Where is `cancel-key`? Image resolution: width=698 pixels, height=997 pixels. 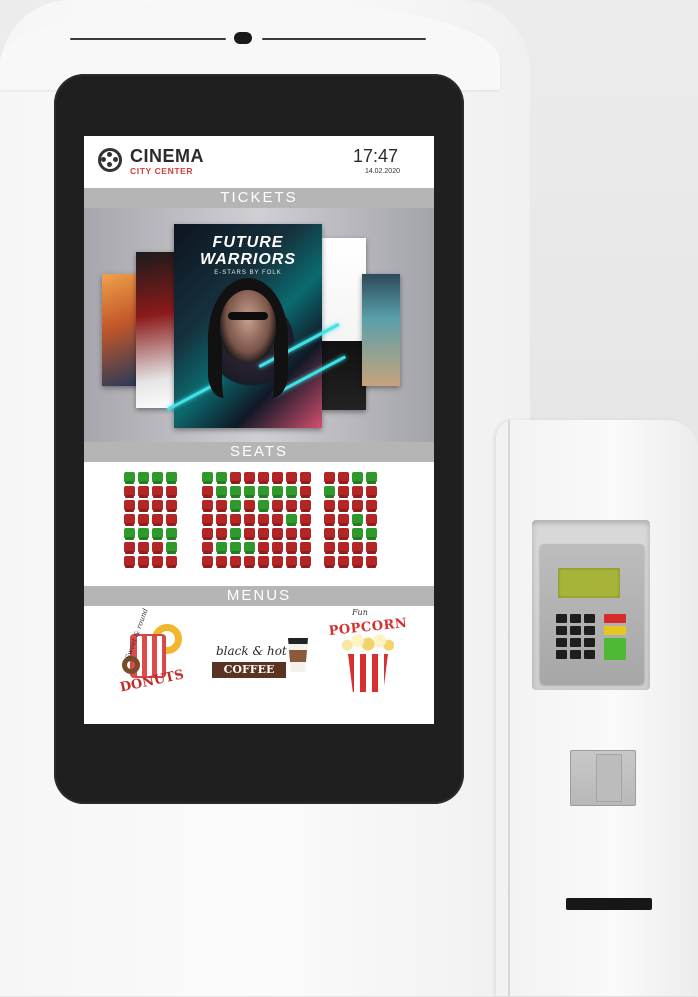 cancel-key is located at coordinates (615, 618).